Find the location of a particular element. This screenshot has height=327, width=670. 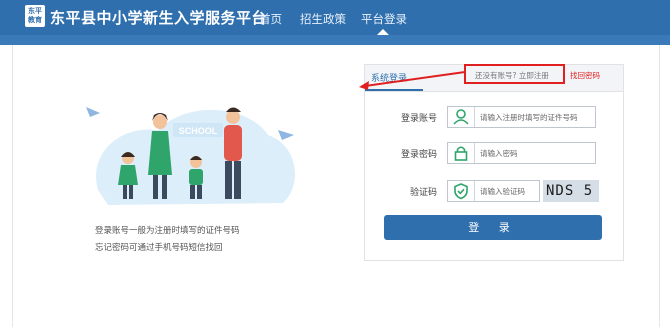

father-hair is located at coordinates (233, 109).